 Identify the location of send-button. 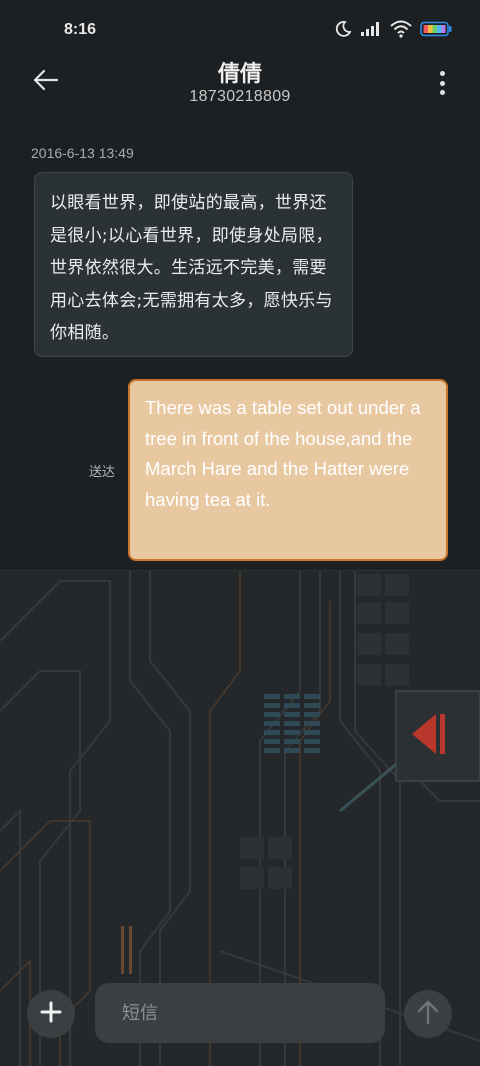
(428, 1014).